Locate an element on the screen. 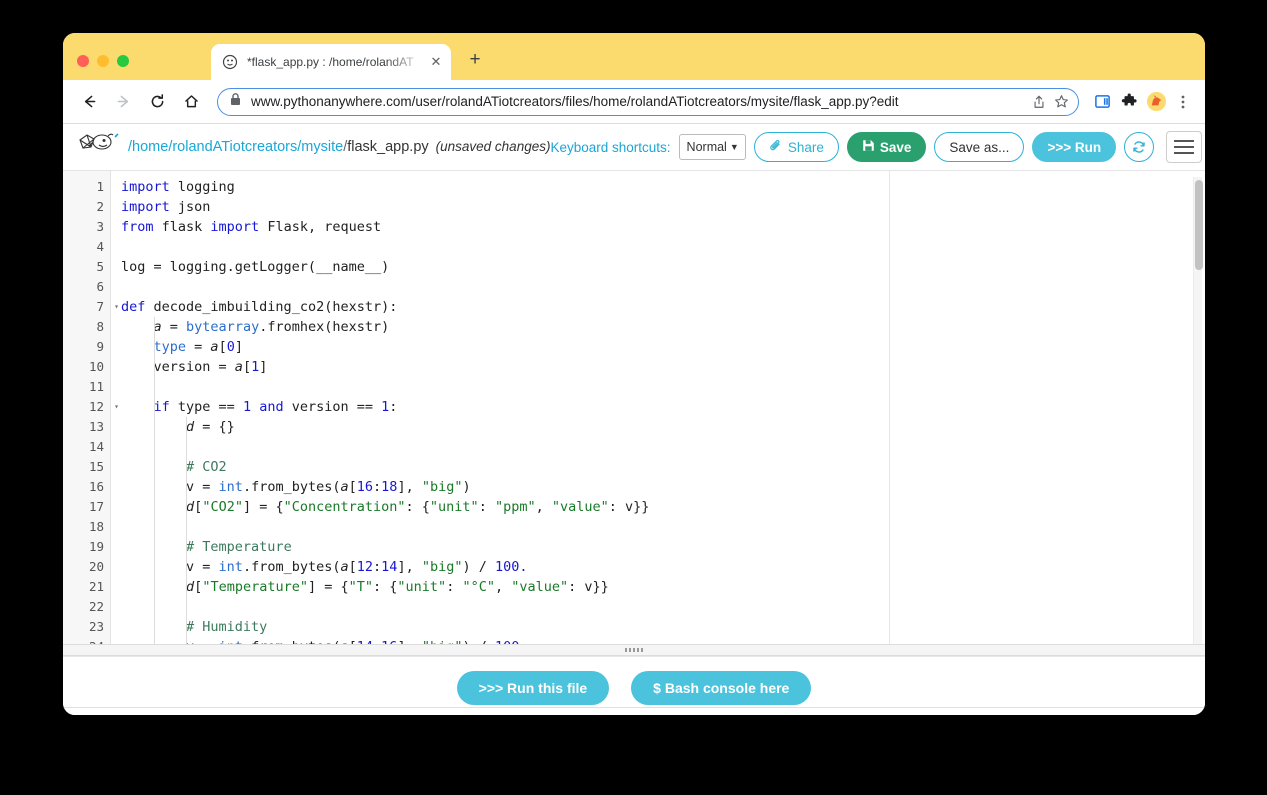 The width and height of the screenshot is (1267, 795). line-number: 10 is located at coordinates (96, 366).